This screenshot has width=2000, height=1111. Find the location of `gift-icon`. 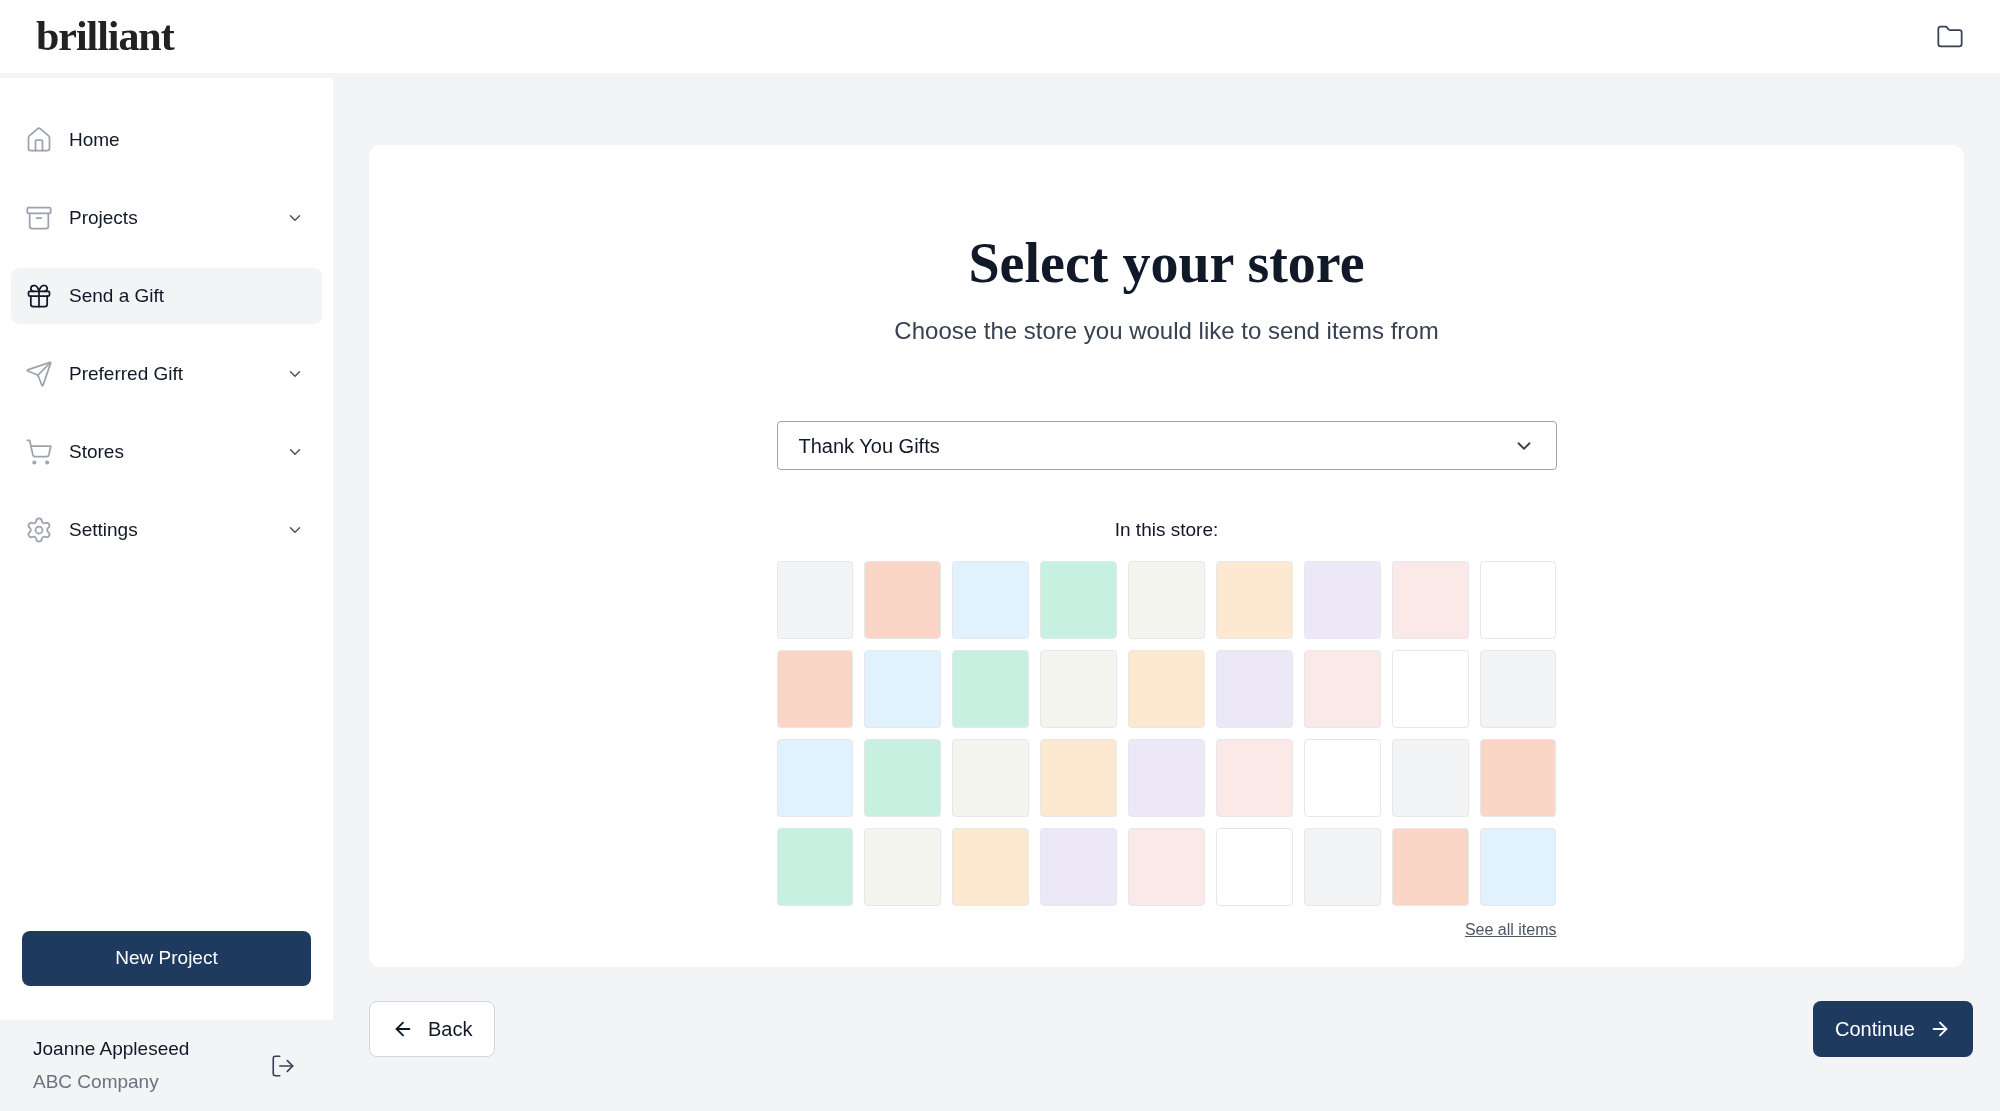

gift-icon is located at coordinates (39, 296).